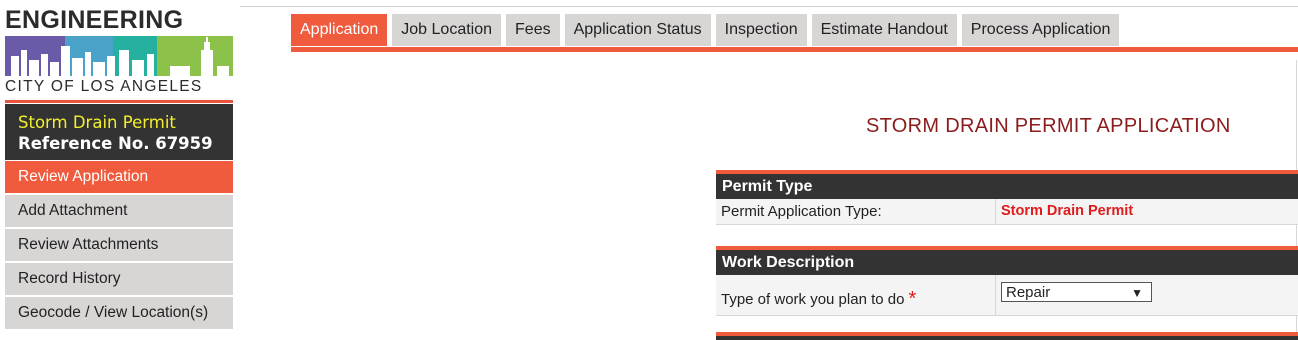 The width and height of the screenshot is (1298, 340). Describe the element at coordinates (119, 313) in the screenshot. I see `sidebar-item-geocode: Geocode / View Location(s)` at that location.